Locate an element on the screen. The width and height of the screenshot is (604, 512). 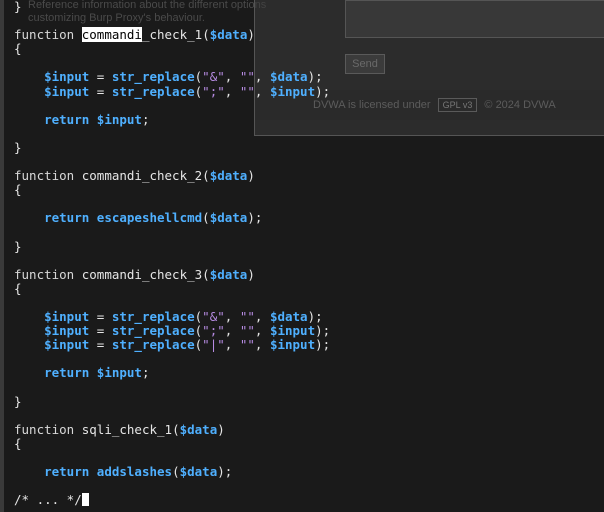
text-cursor is located at coordinates (85, 500).